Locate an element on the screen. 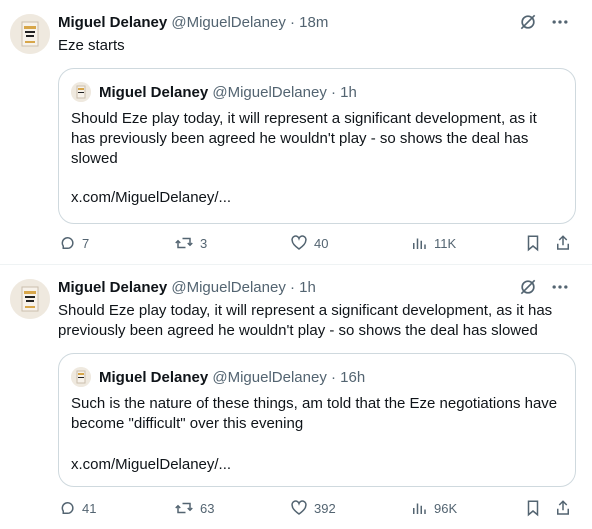 The width and height of the screenshot is (592, 529). views-button: 96K is located at coordinates (433, 508).